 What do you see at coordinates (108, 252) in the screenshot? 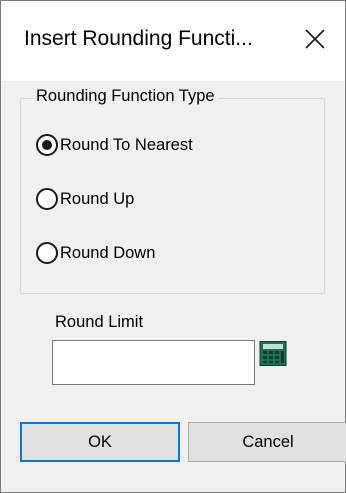
I see `radio-label: Round Down` at bounding box center [108, 252].